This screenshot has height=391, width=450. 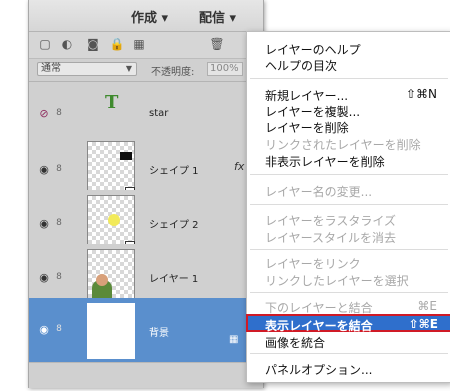 What do you see at coordinates (87, 69) in the screenshot?
I see `blend-mode-select: 通常 ▼` at bounding box center [87, 69].